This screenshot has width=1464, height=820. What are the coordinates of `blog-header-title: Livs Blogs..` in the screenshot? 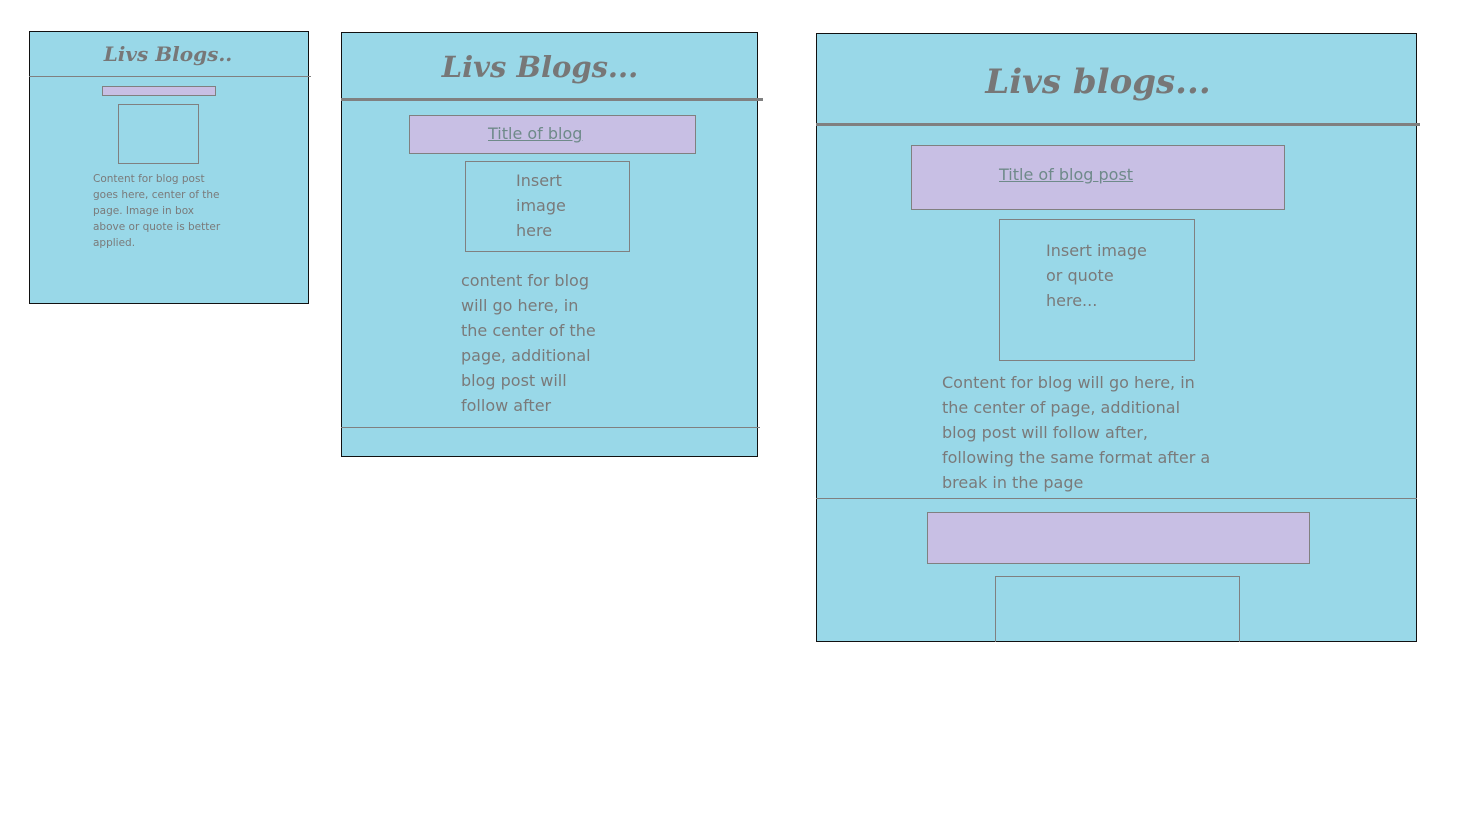 It's located at (168, 54).